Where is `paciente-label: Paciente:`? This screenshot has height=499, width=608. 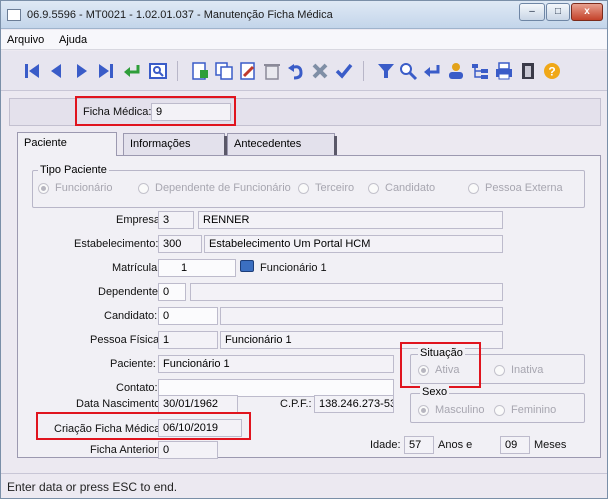 paciente-label: Paciente: is located at coordinates (133, 364).